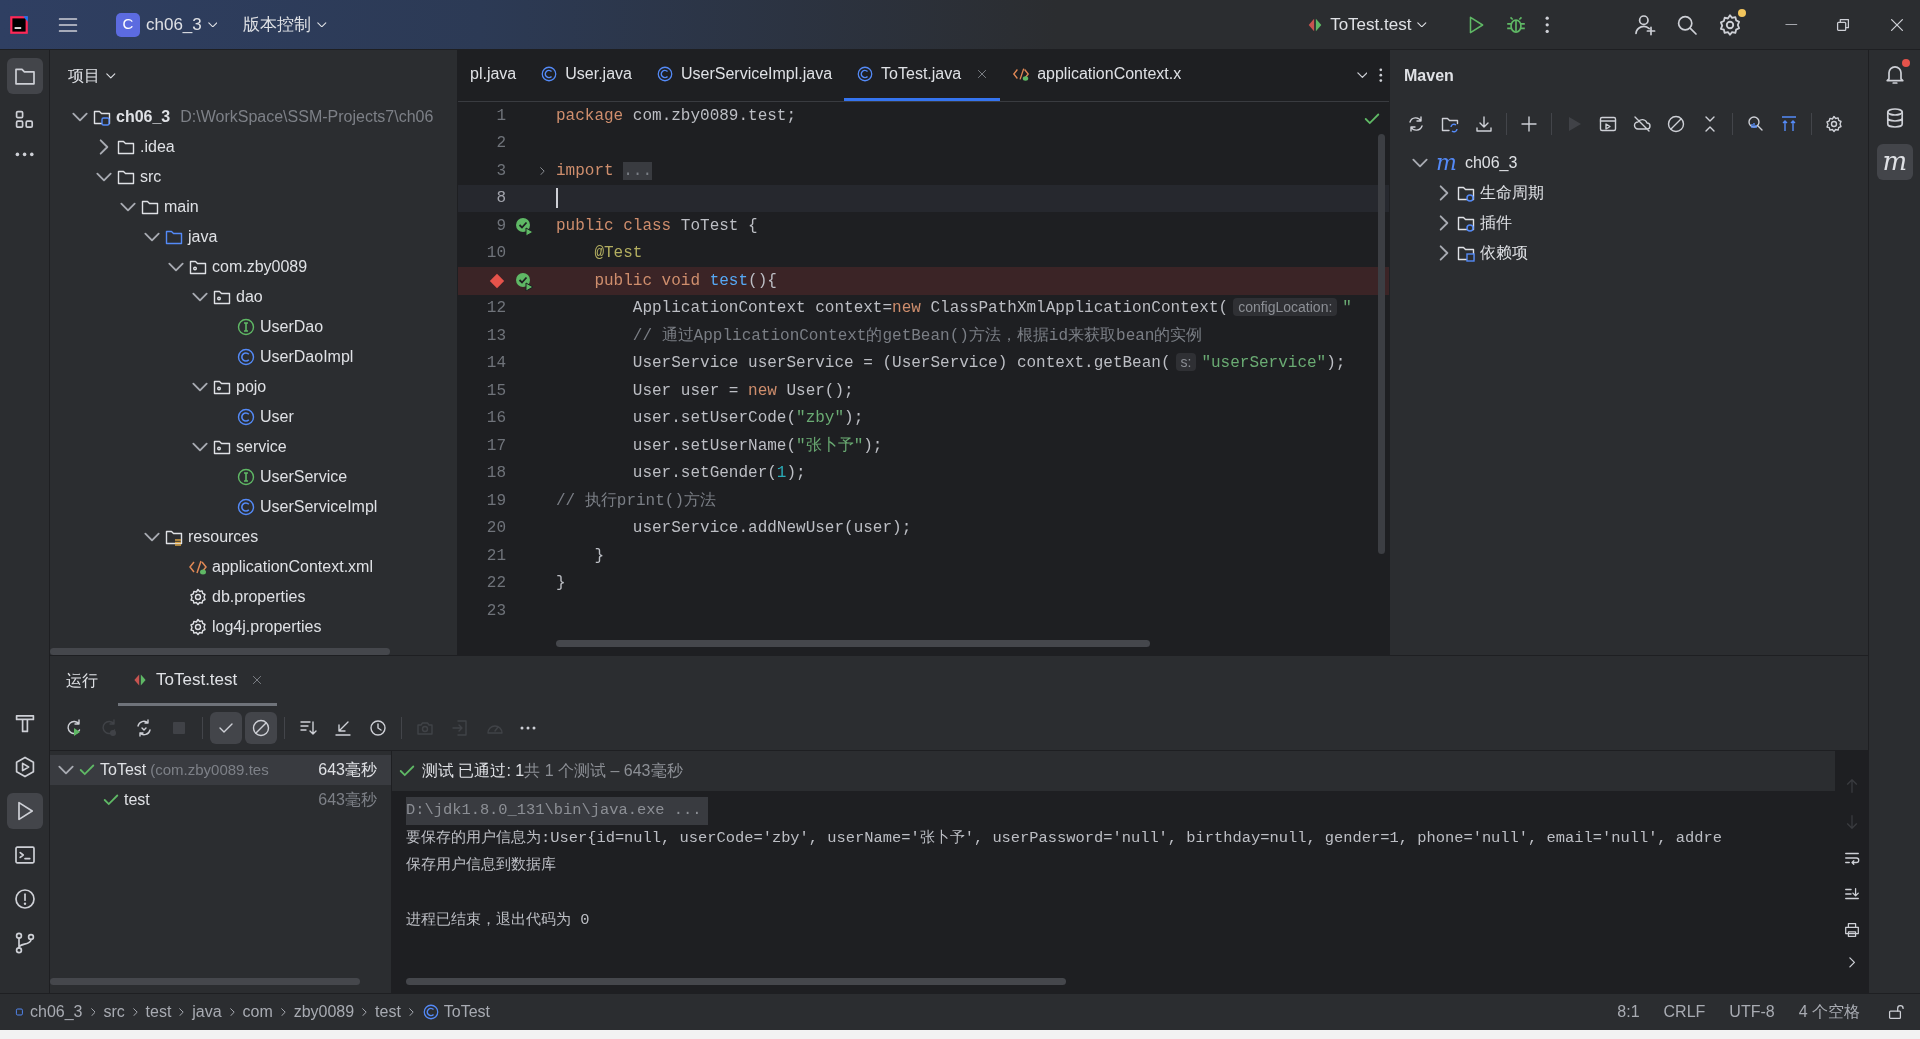 The height and width of the screenshot is (1039, 1920). I want to click on editor-tab: applicationContext.x, so click(1097, 75).